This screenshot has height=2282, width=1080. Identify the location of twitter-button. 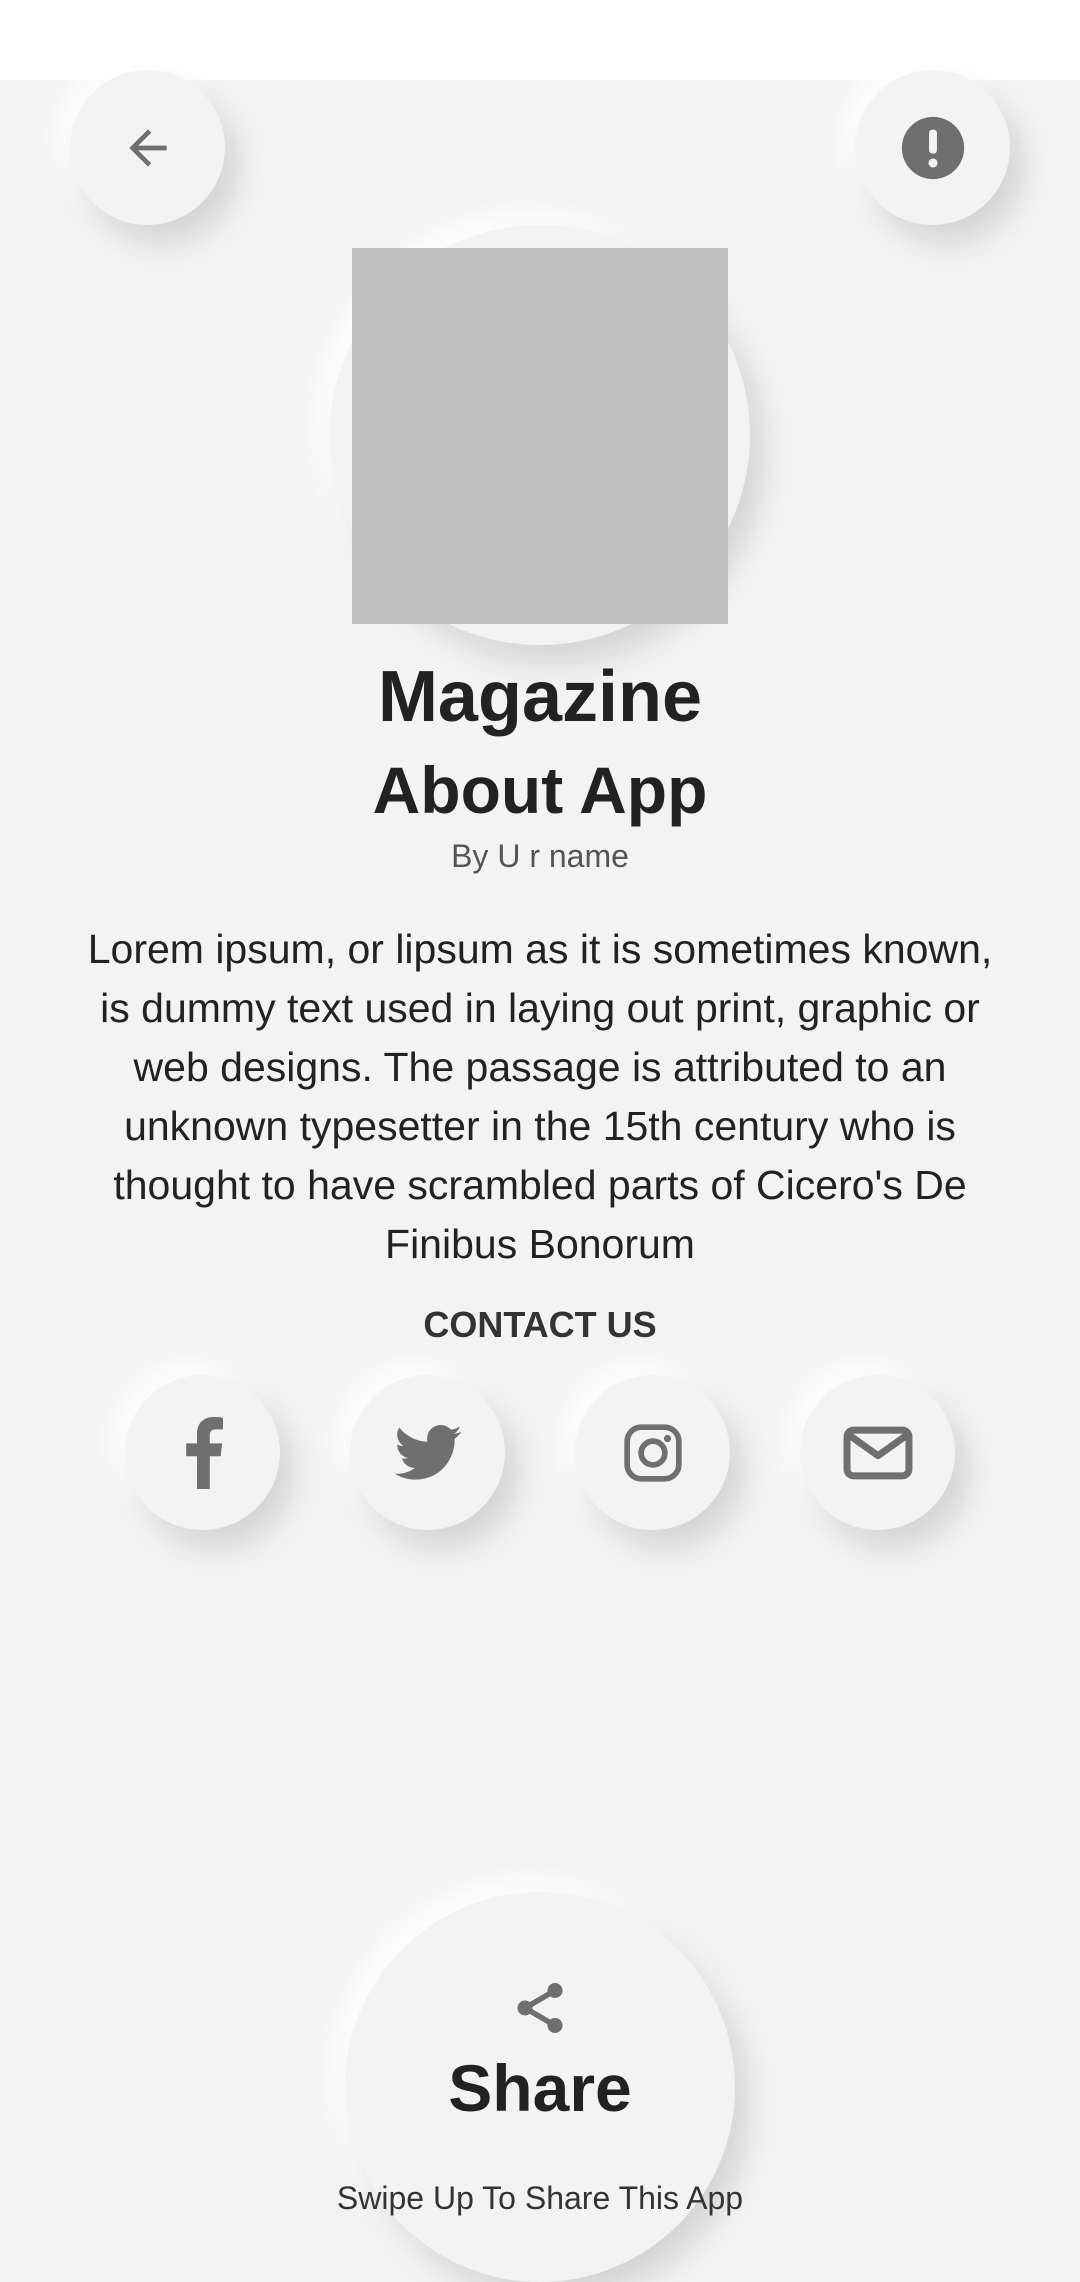
(427, 1452).